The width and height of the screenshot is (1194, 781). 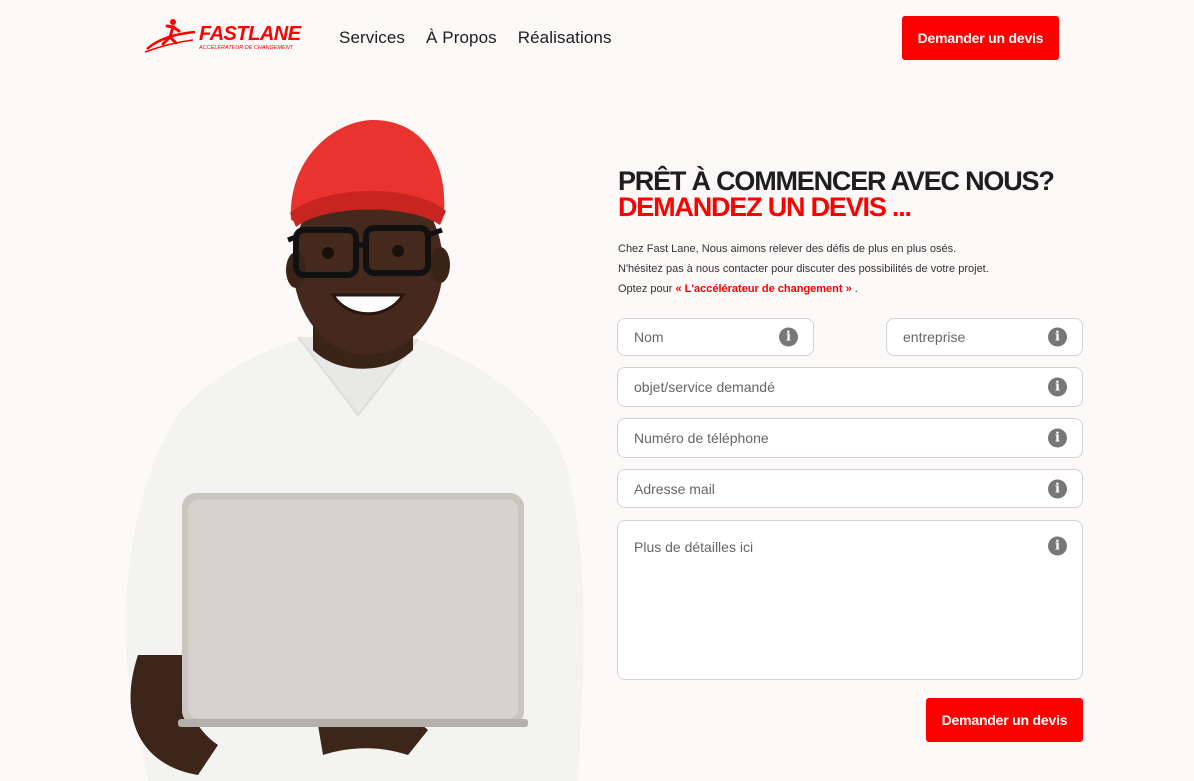 I want to click on email-field: Adresse mail i, so click(x=850, y=488).